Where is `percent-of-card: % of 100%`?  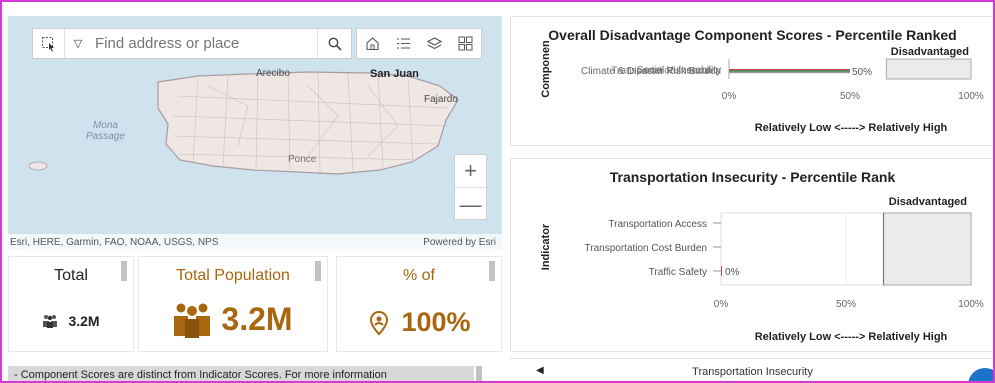 percent-of-card: % of 100% is located at coordinates (419, 304).